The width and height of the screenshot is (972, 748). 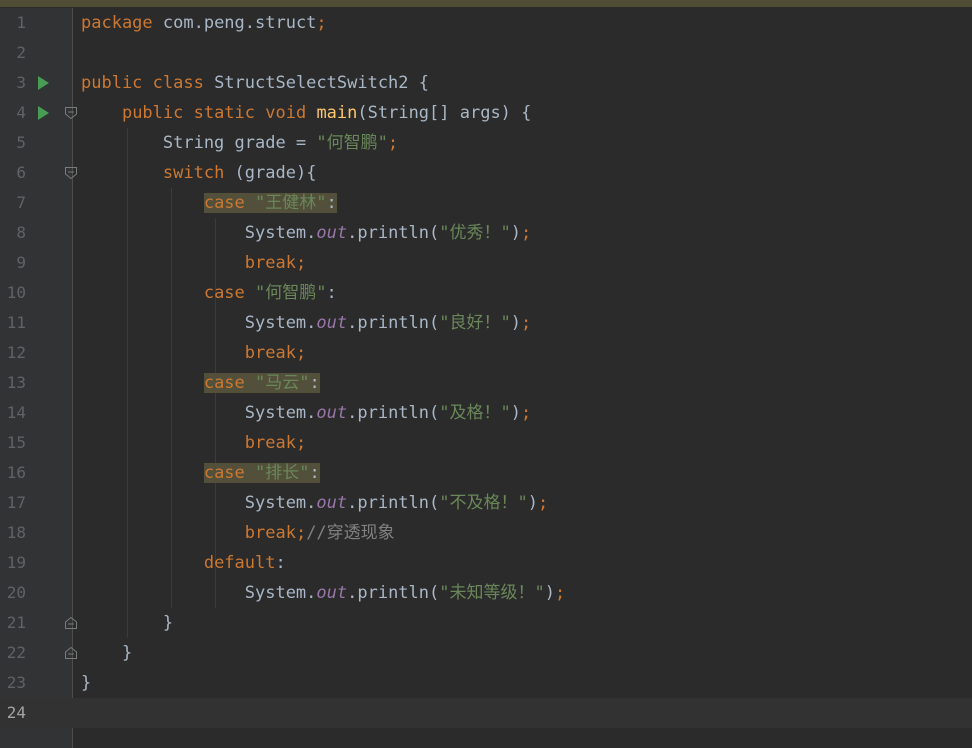 What do you see at coordinates (486, 353) in the screenshot?
I see `code-line: 12 break;` at bounding box center [486, 353].